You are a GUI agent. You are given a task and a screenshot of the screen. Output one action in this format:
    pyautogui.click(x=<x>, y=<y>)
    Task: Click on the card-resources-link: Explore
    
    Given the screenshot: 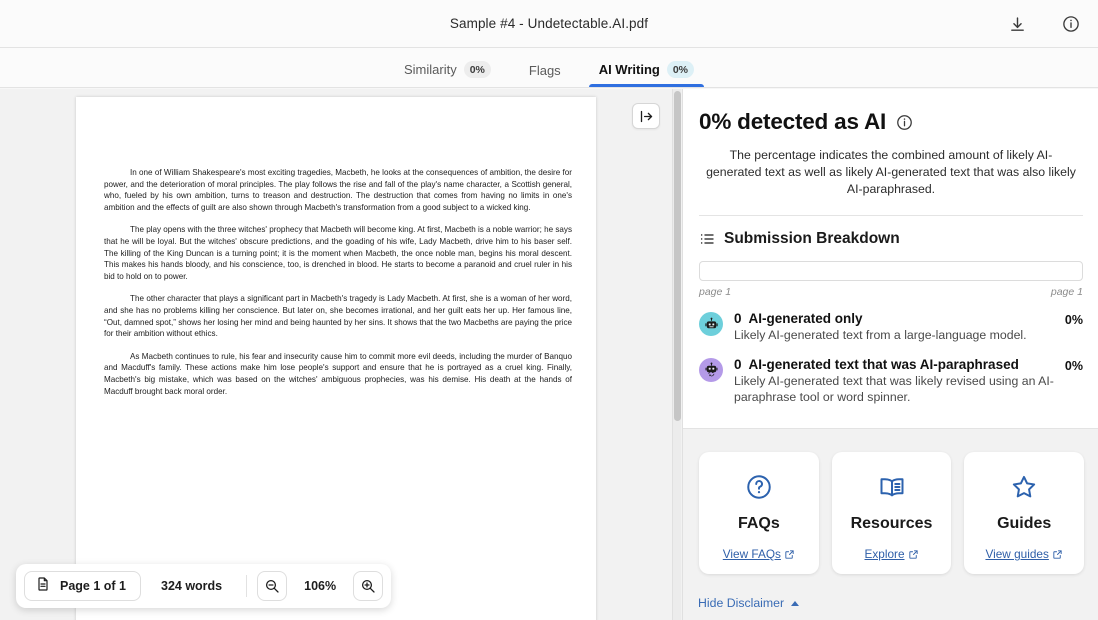 What is the action you would take?
    pyautogui.click(x=892, y=554)
    